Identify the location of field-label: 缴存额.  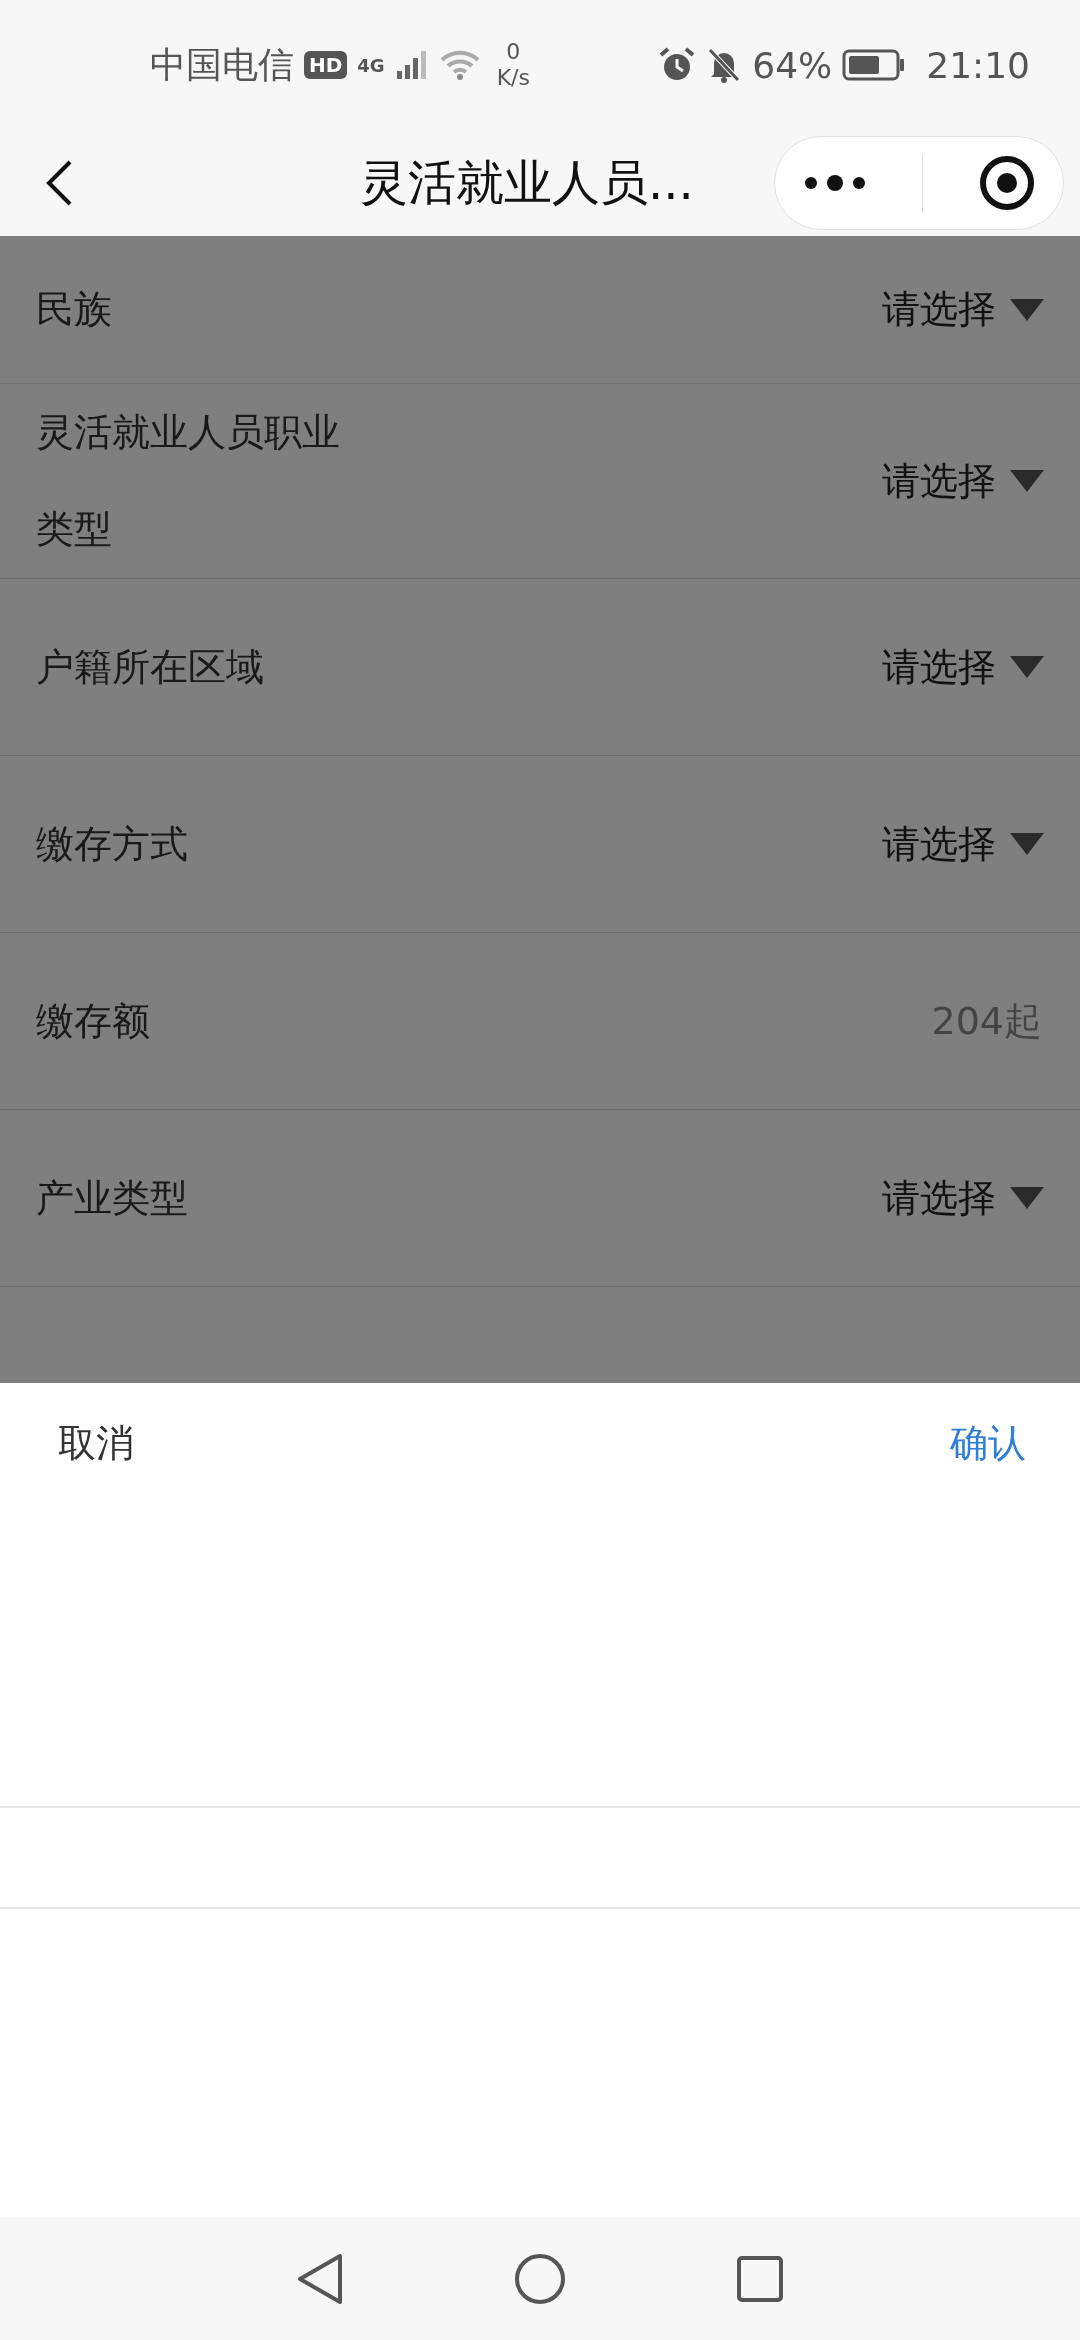
(93, 1021).